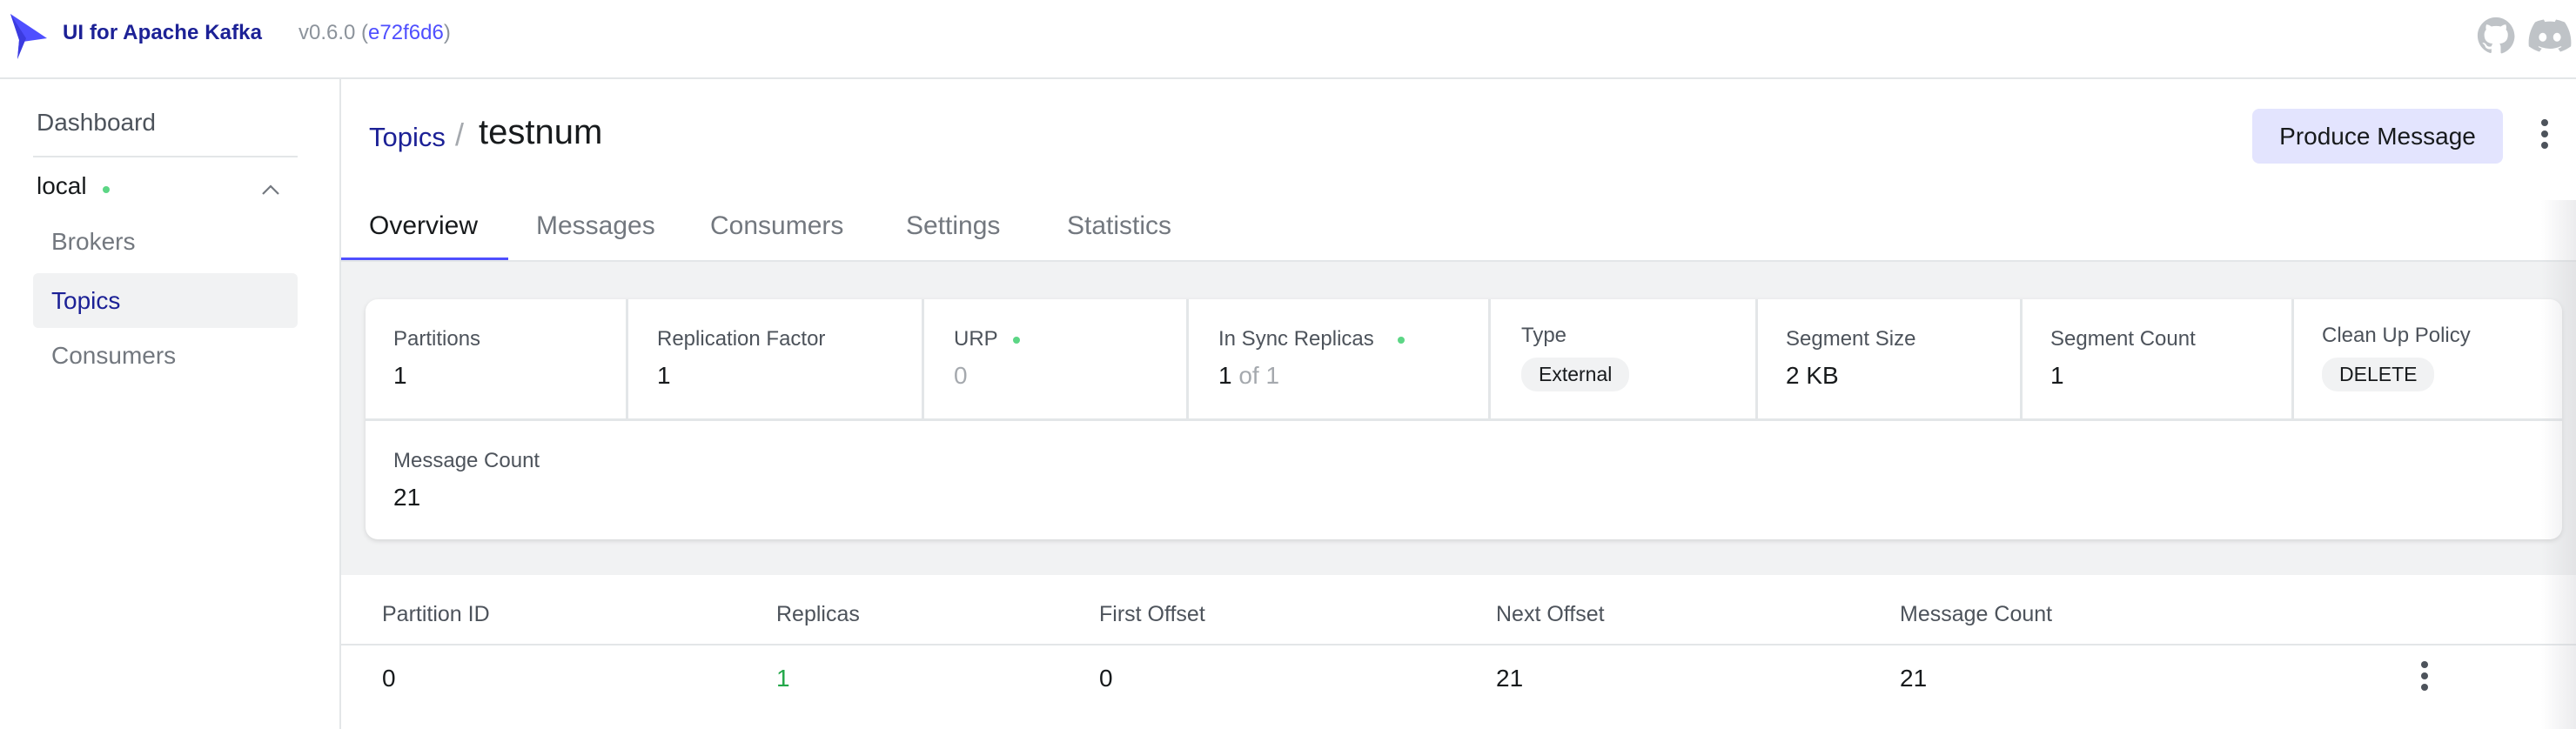  Describe the element at coordinates (1296, 339) in the screenshot. I see `metric-in-sync-label: In Sync Replicas` at that location.